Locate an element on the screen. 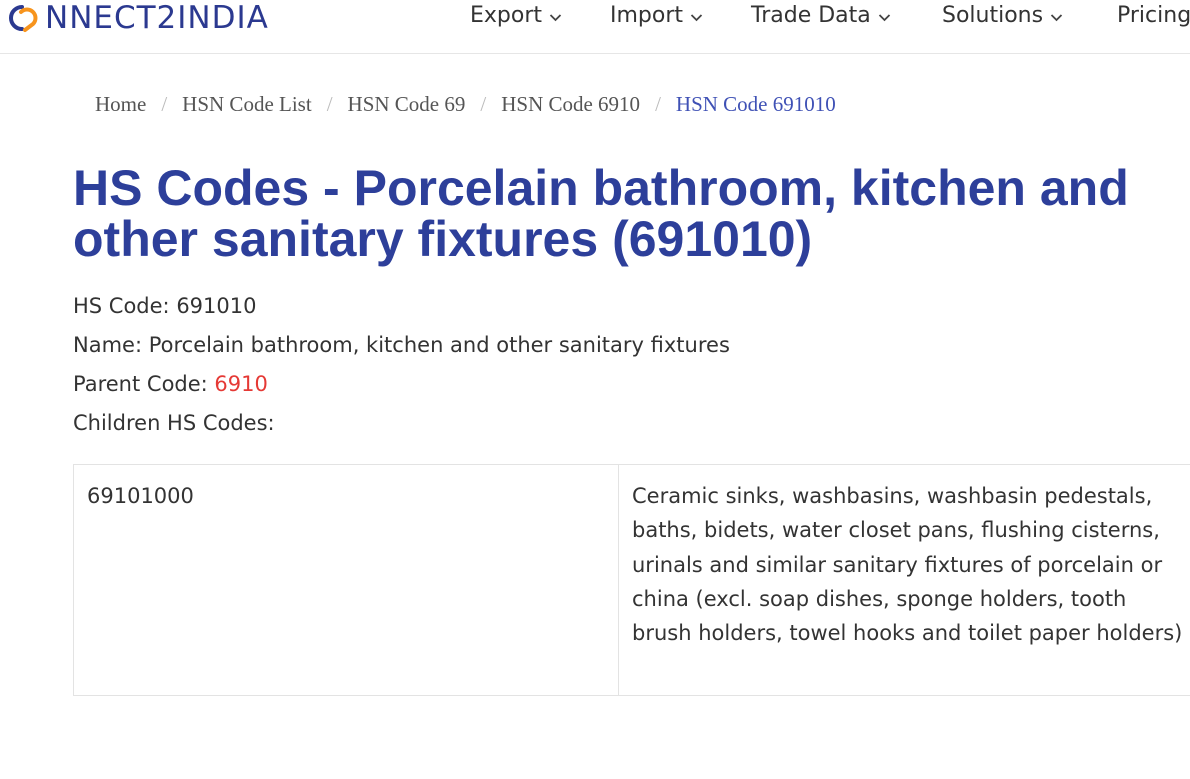 The width and height of the screenshot is (1190, 779). breadcrumb-home: Home is located at coordinates (120, 104).